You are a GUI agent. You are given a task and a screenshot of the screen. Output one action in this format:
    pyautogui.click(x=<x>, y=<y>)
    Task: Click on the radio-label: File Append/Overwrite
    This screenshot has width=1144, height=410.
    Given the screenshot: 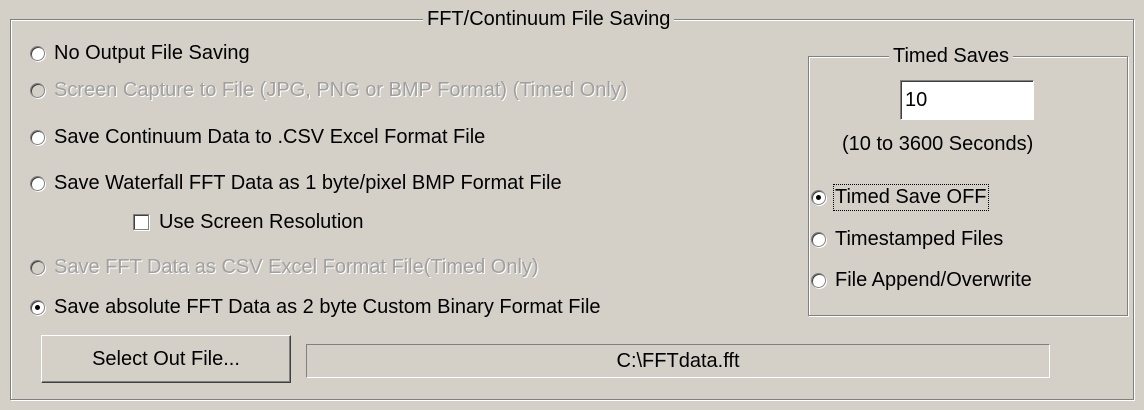 What is the action you would take?
    pyautogui.click(x=933, y=279)
    